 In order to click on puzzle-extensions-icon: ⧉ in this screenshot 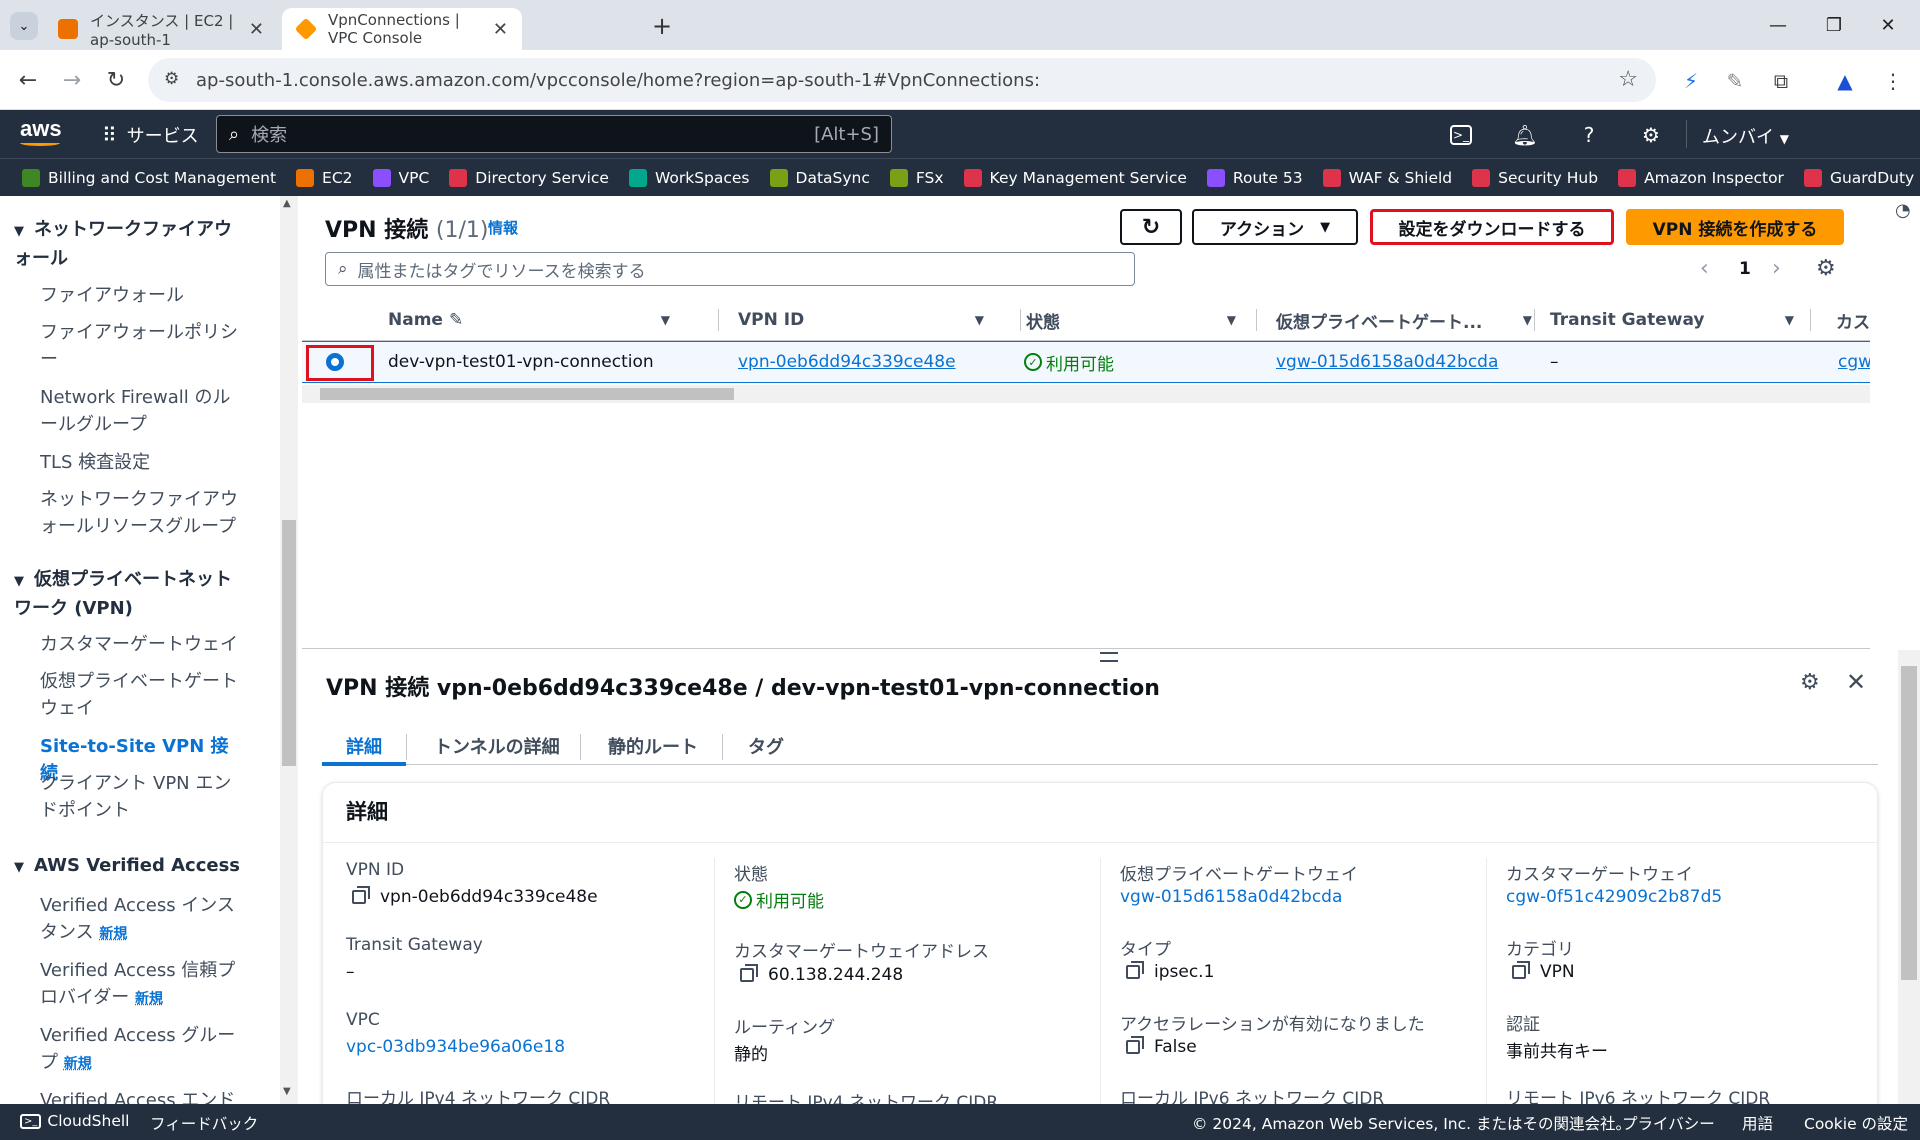, I will do `click(1781, 81)`.